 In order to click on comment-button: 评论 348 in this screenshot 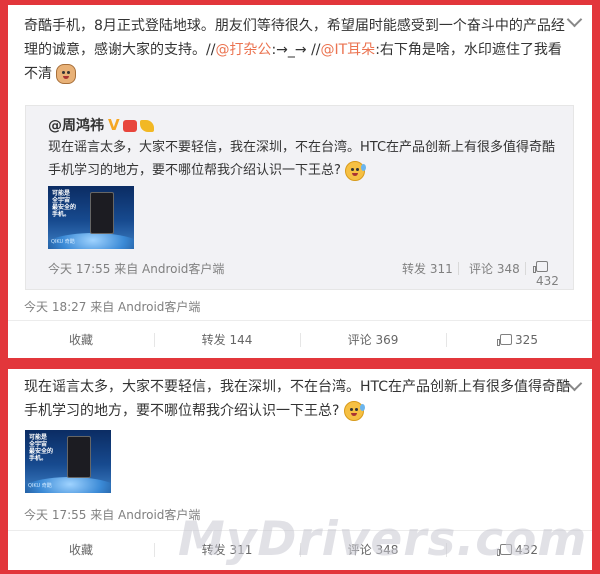, I will do `click(373, 550)`.